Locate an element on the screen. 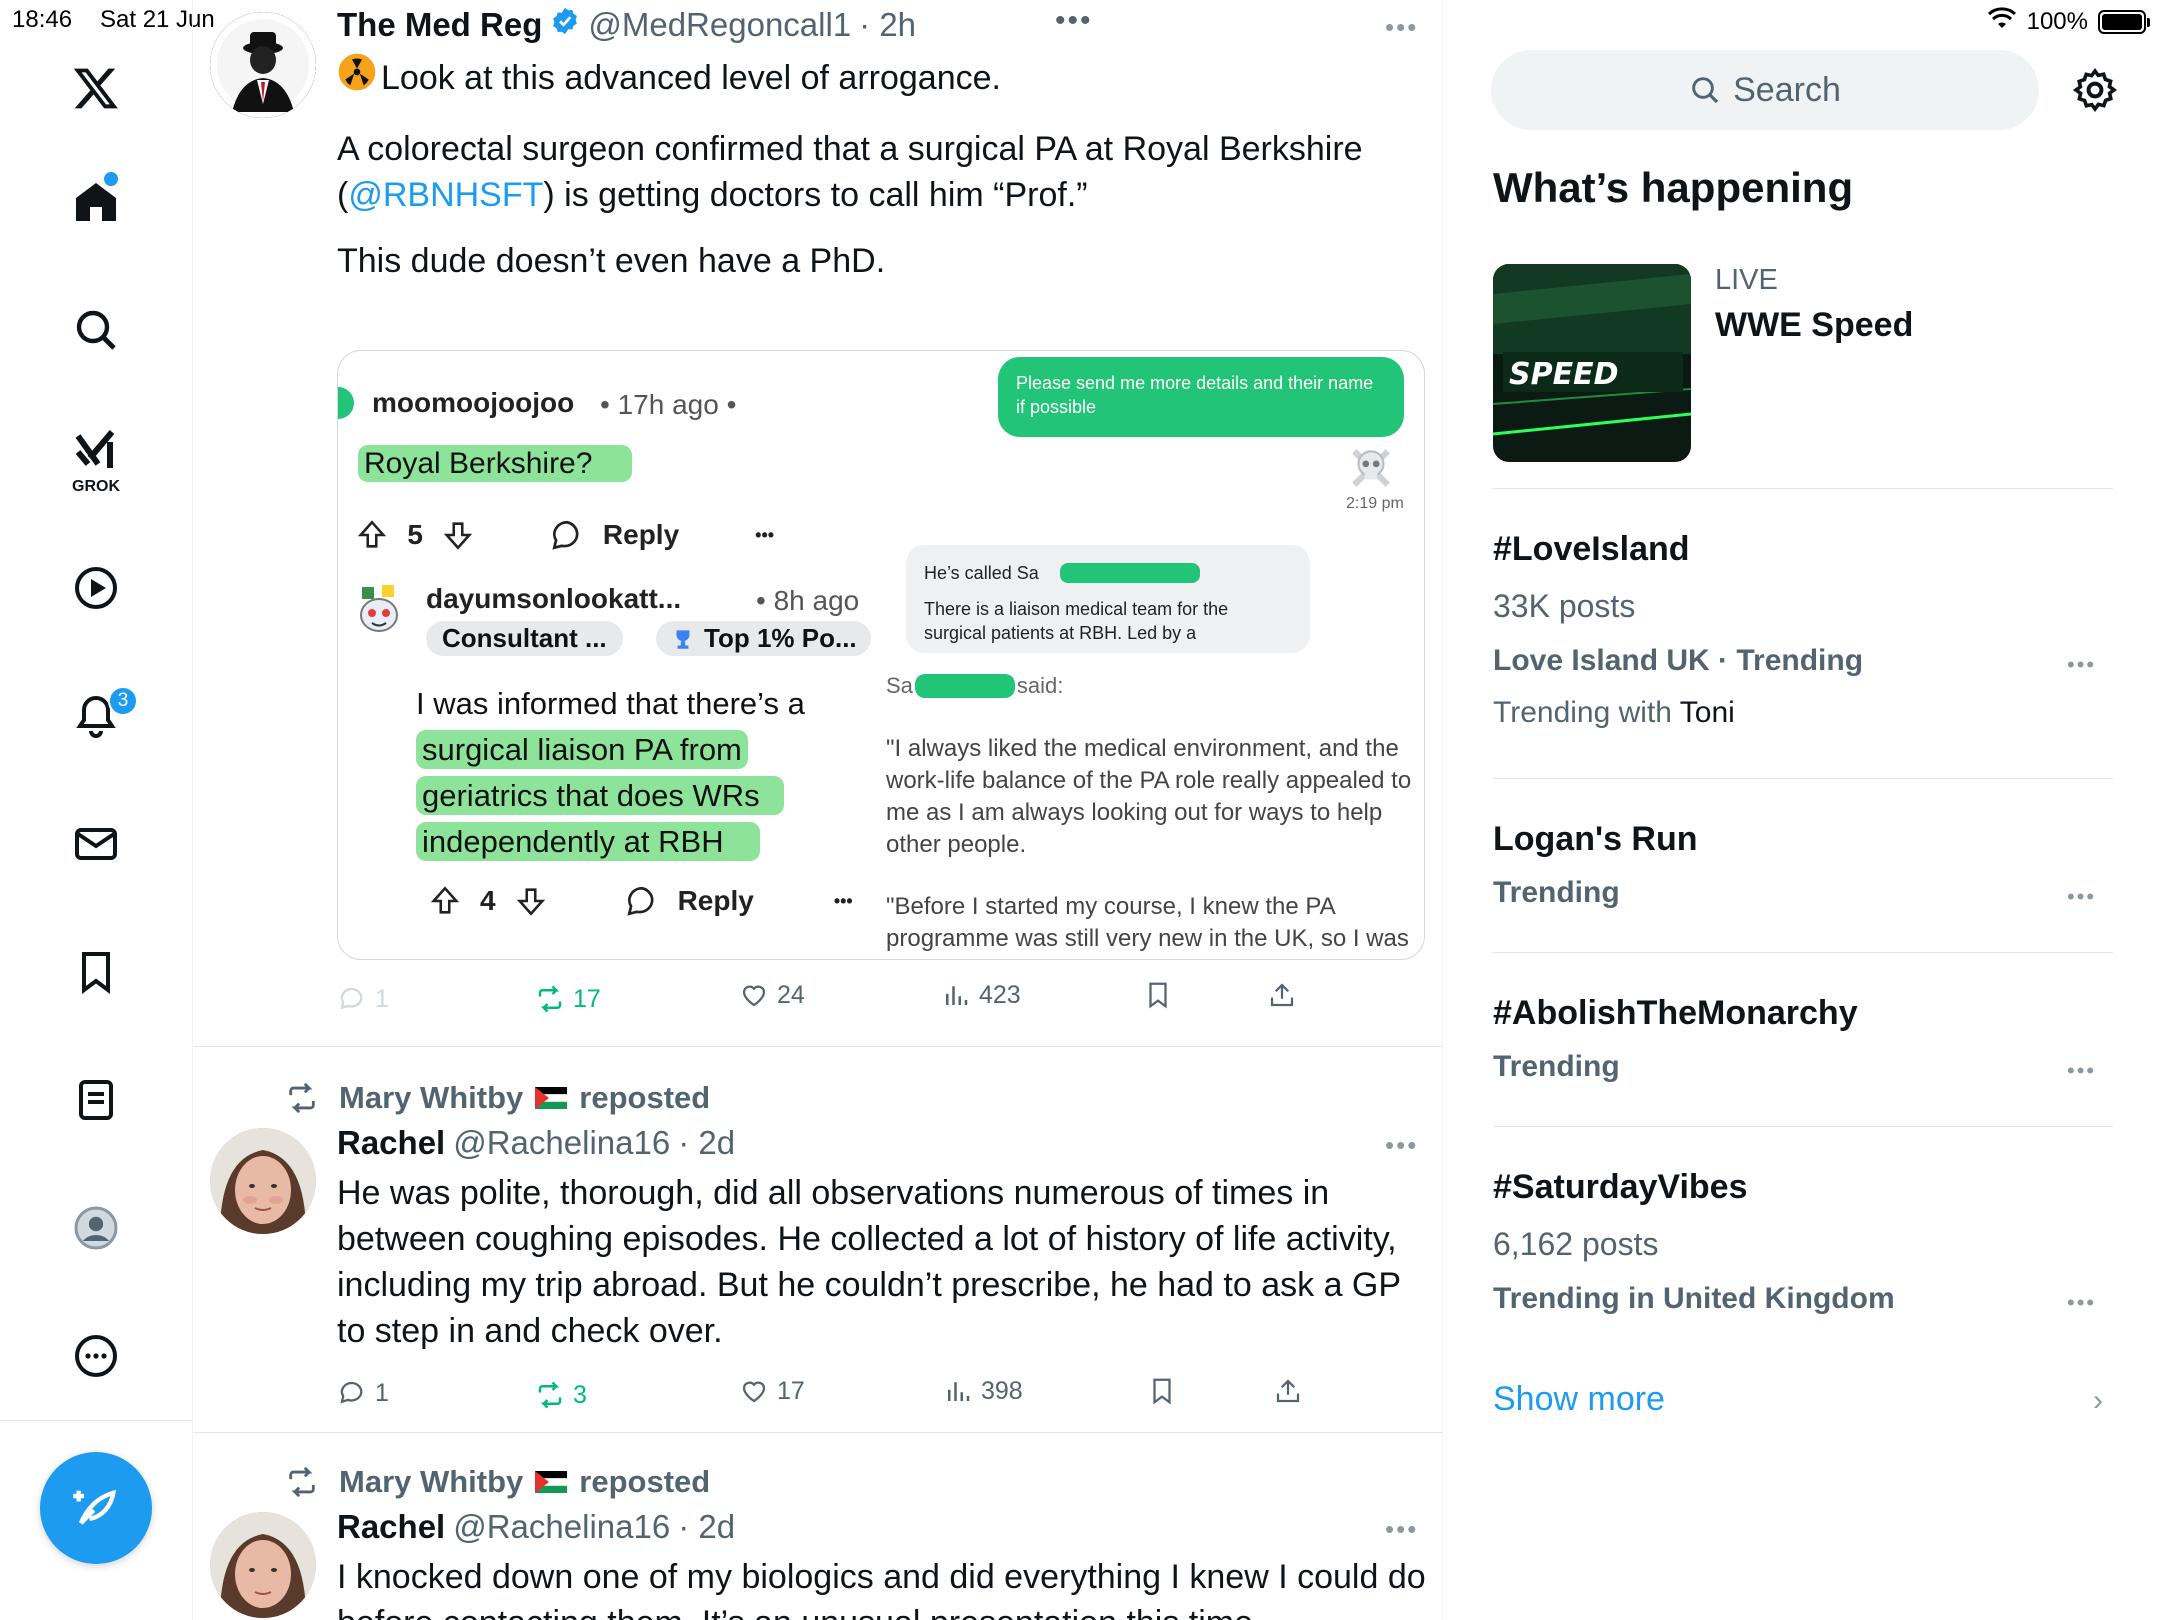  search-placeholder: Search is located at coordinates (1787, 89).